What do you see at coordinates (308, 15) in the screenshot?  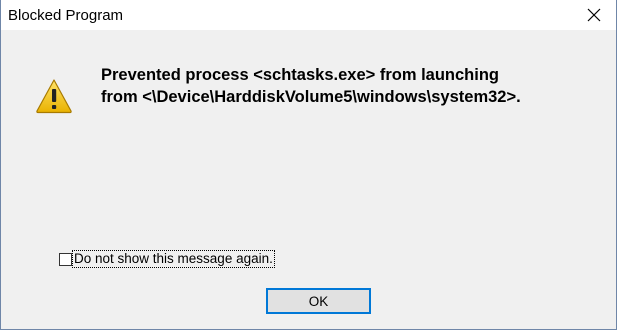 I see `title-bar: Blocked Program` at bounding box center [308, 15].